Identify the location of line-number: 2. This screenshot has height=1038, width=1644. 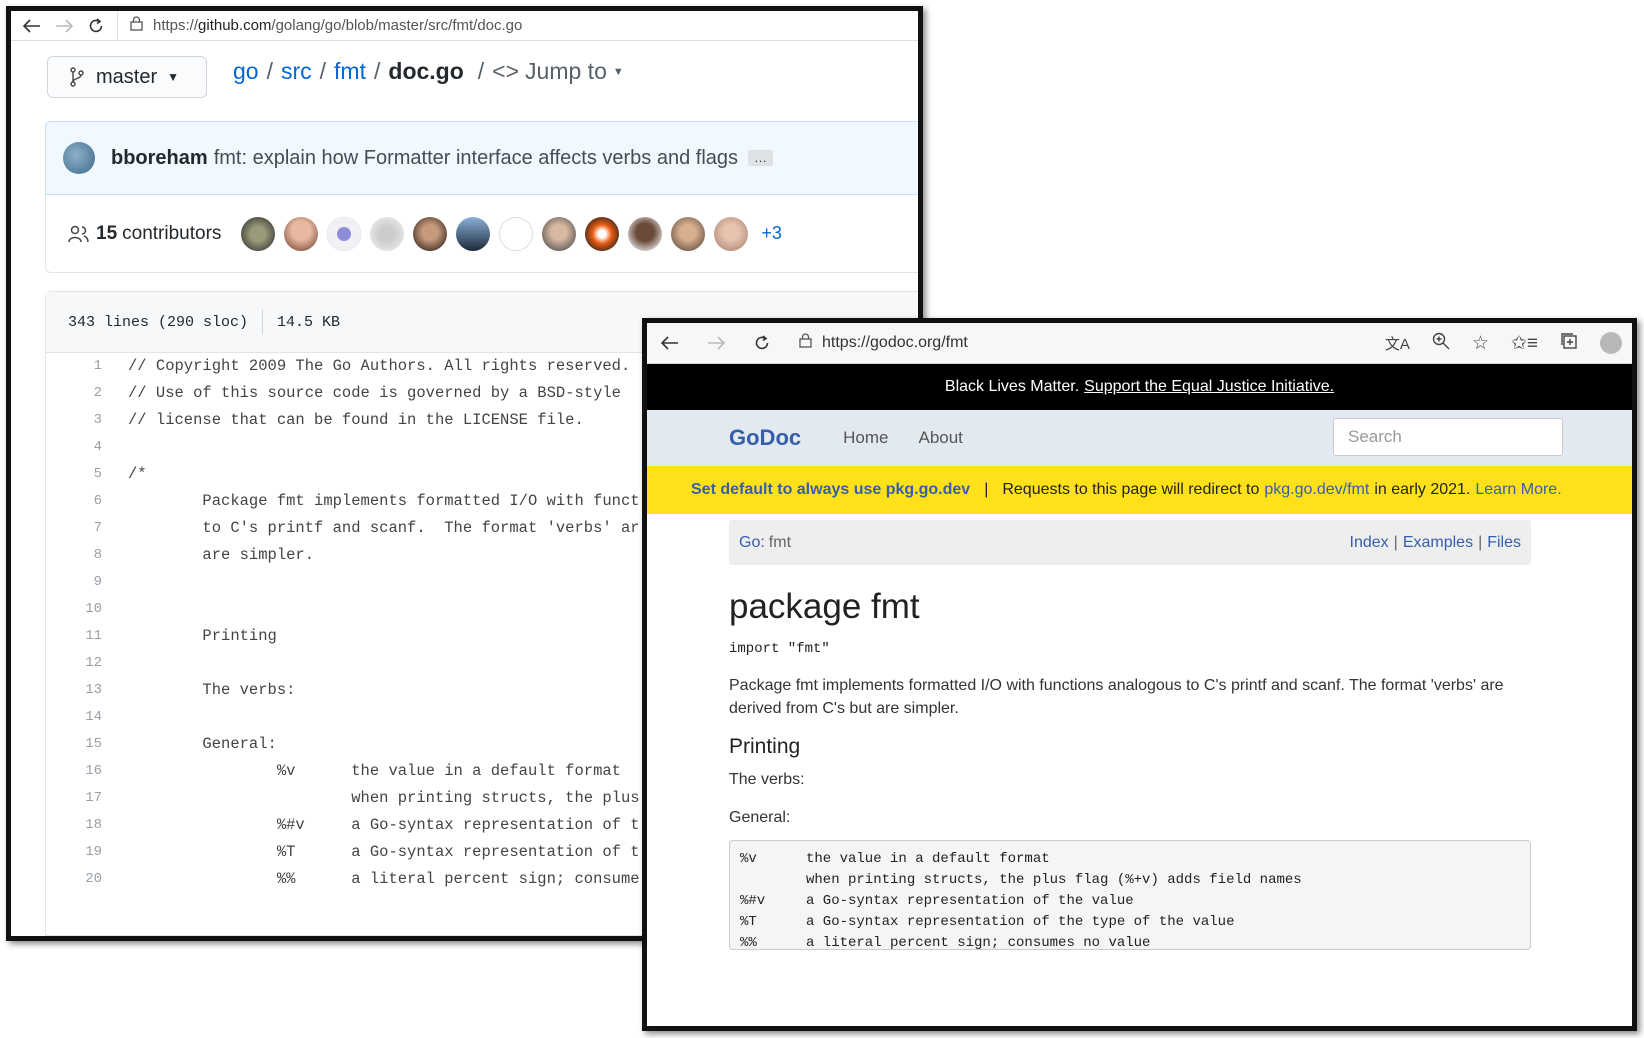
(87, 393).